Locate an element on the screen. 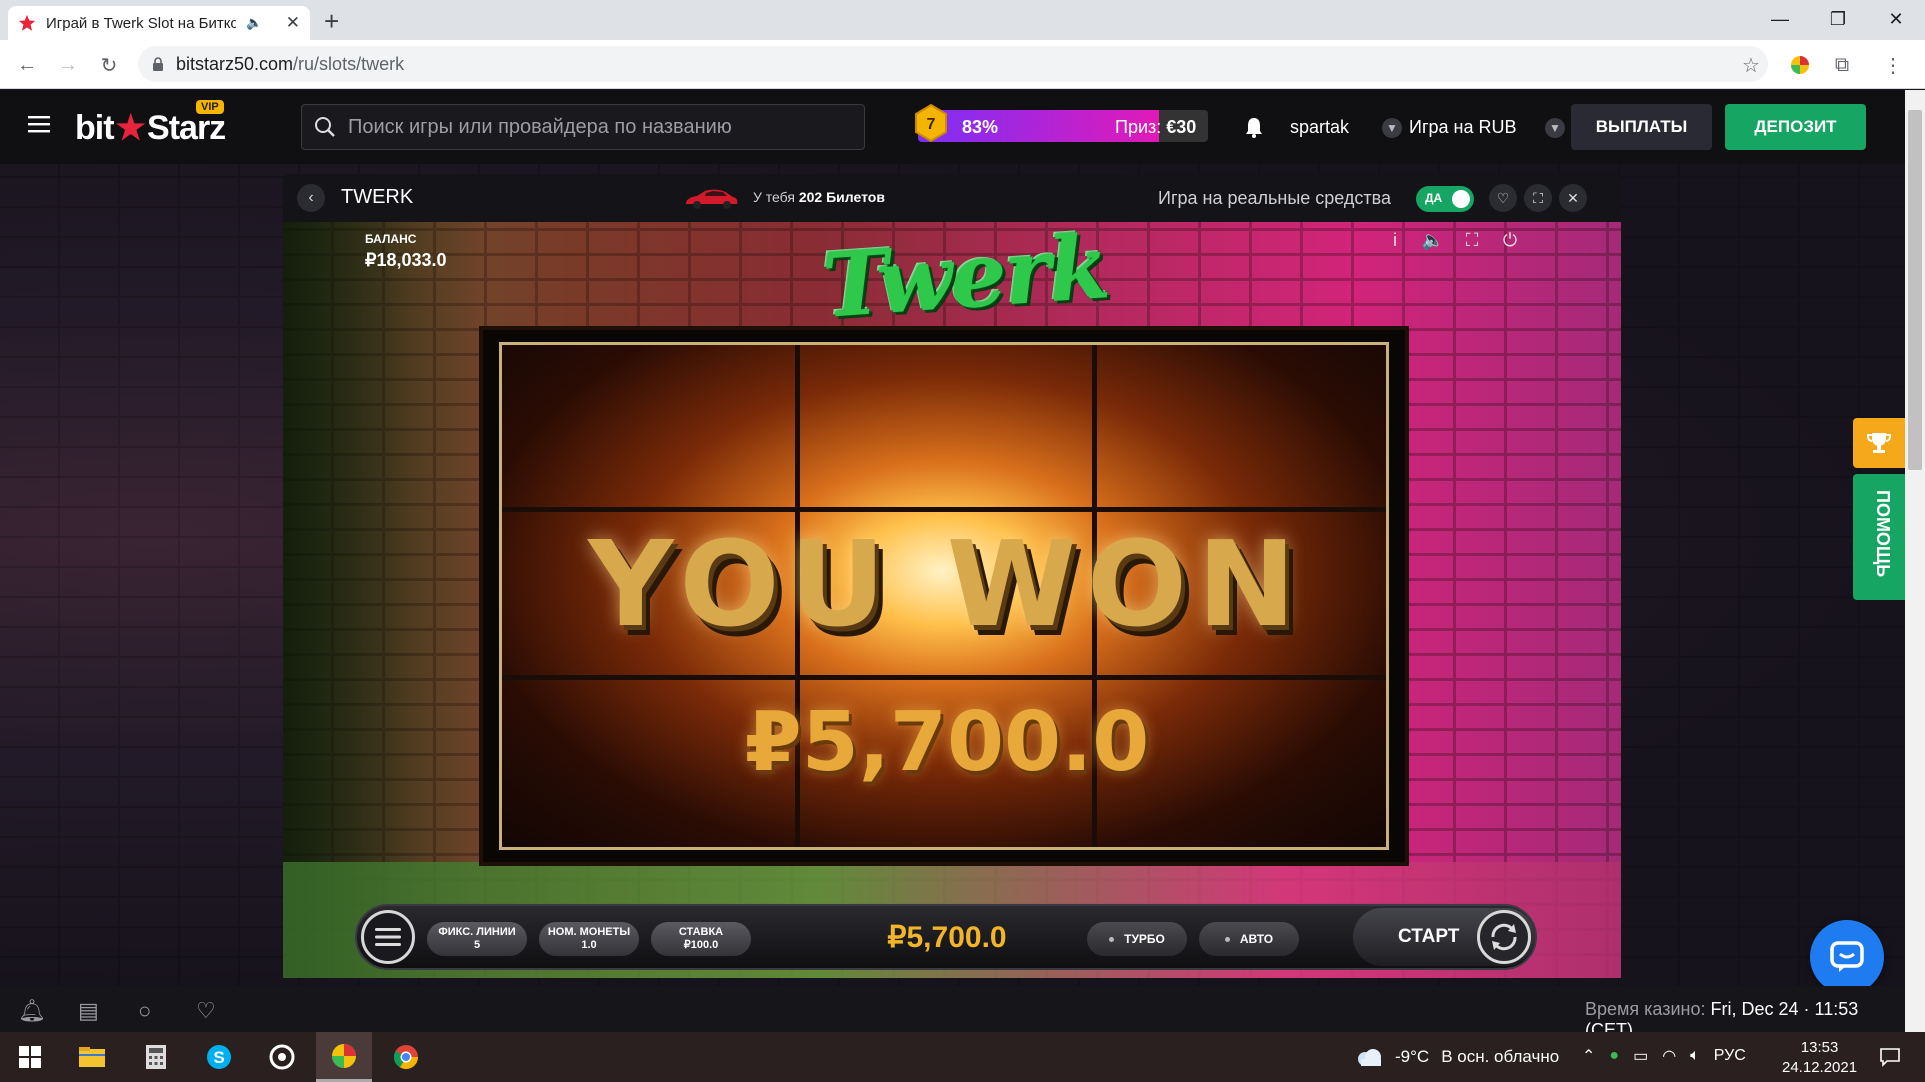  user-menu-chevron-down-icon: ▼ is located at coordinates (1392, 128).